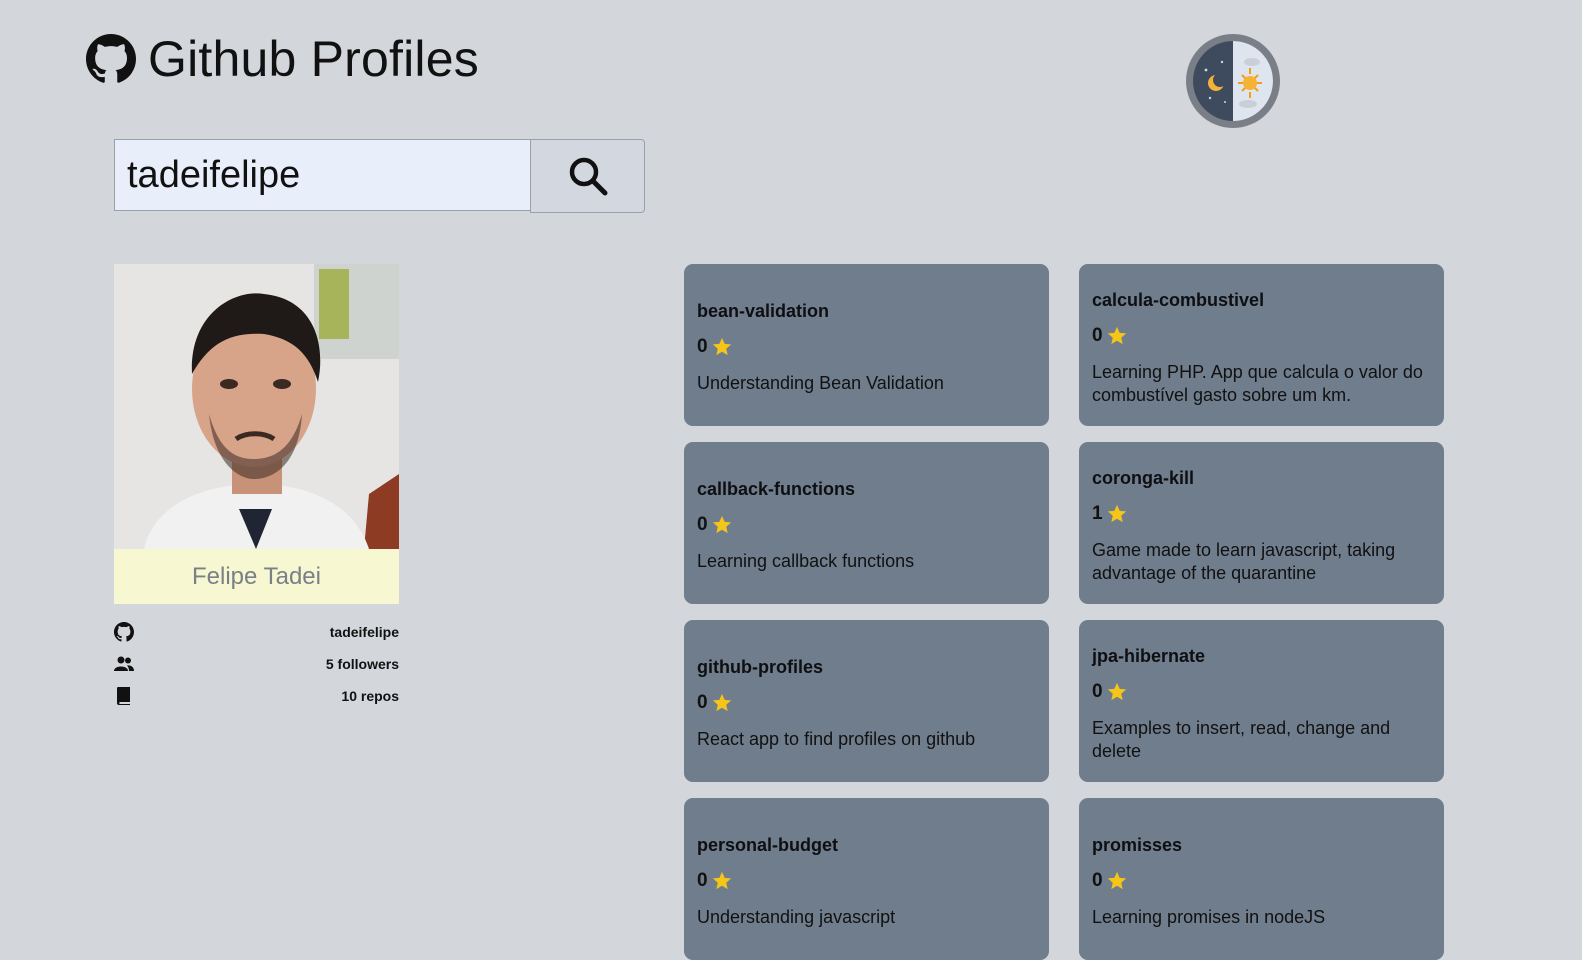  I want to click on repo-description: Understanding Bean Validation, so click(820, 383).